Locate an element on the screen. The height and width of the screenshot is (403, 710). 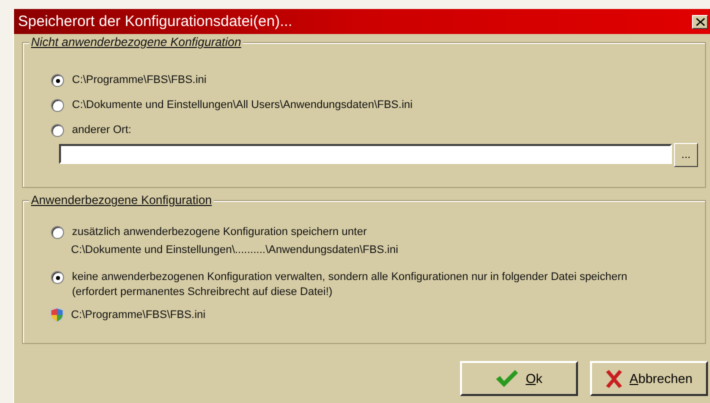
group-label: Nicht anwenderbezogene Konfiguration is located at coordinates (136, 42).